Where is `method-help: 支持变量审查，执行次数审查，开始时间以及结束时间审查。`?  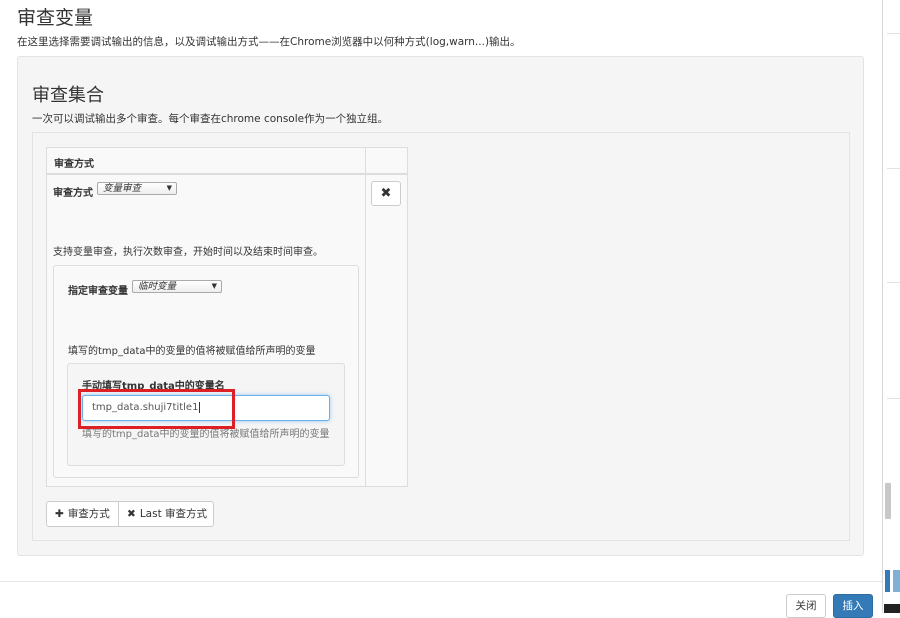
method-help: 支持变量审查，执行次数审查，开始时间以及结束时间审查。 is located at coordinates (188, 252).